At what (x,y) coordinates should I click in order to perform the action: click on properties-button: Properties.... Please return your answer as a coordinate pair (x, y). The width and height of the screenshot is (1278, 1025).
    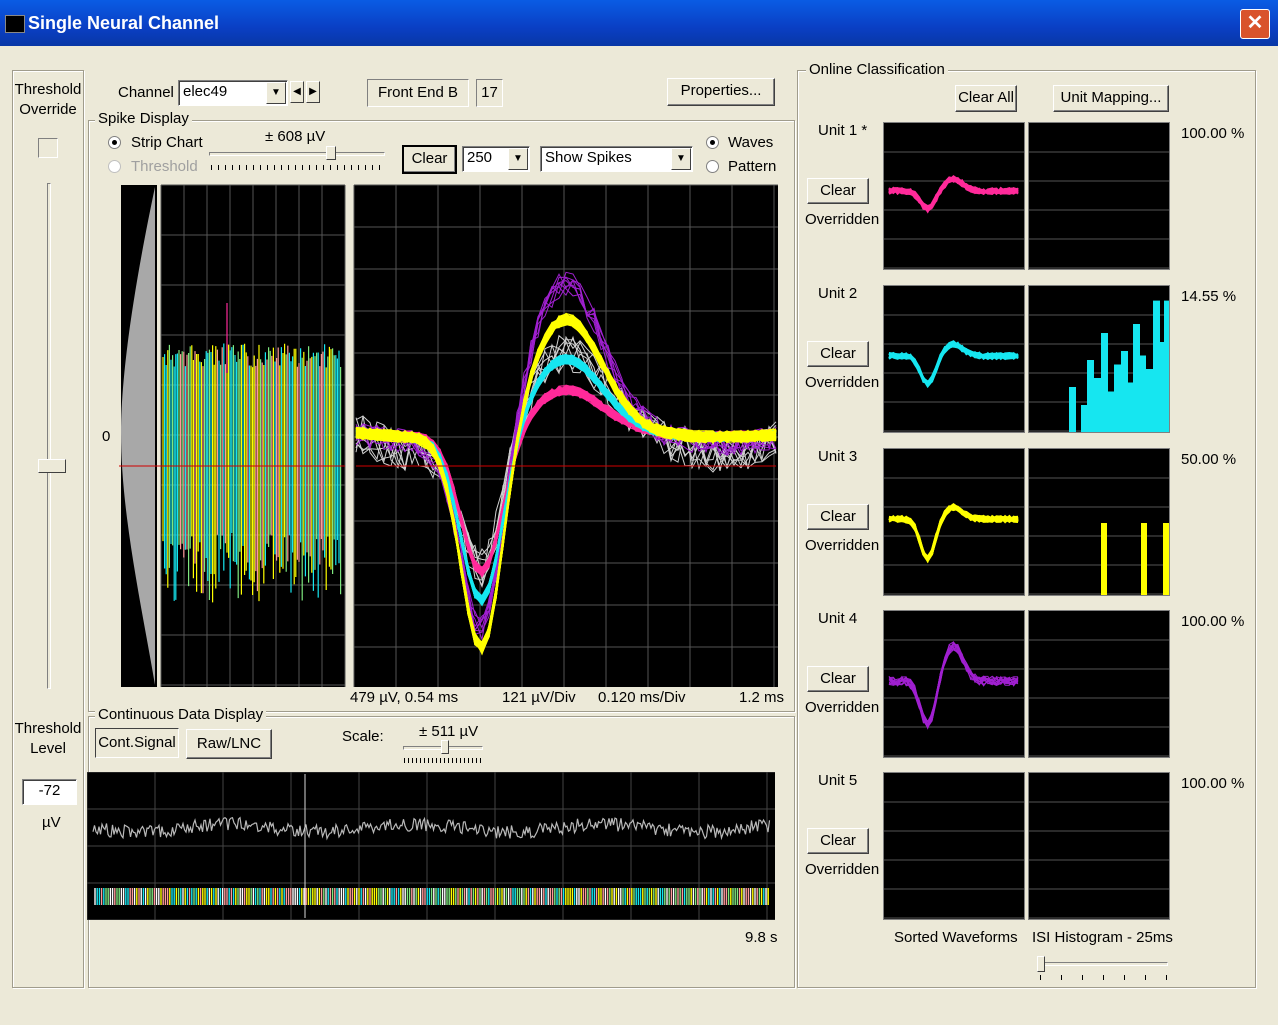
    Looking at the image, I should click on (721, 92).